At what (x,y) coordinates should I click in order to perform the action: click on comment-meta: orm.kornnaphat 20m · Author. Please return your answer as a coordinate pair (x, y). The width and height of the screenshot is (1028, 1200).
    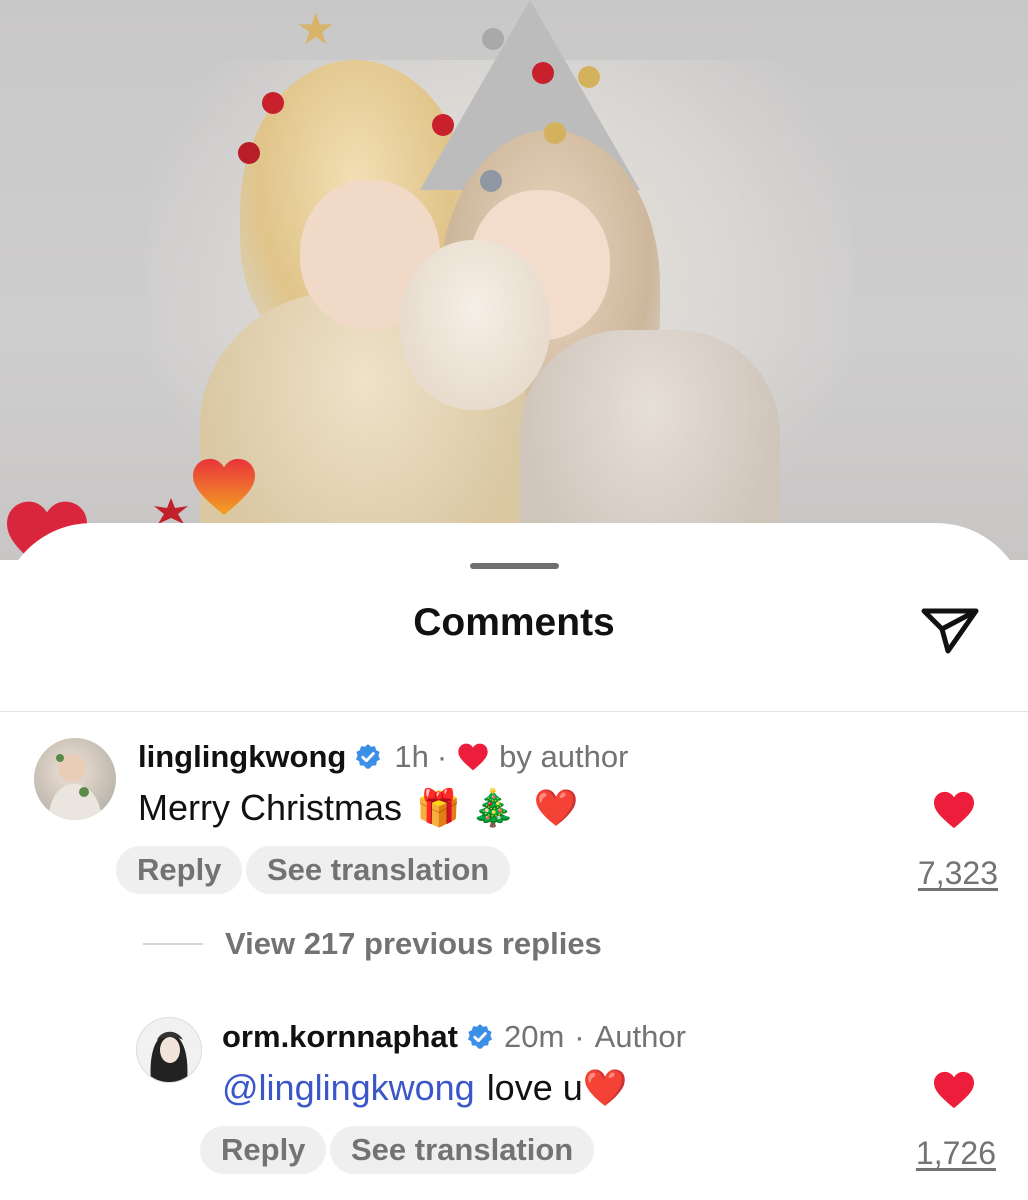
    Looking at the image, I should click on (454, 1037).